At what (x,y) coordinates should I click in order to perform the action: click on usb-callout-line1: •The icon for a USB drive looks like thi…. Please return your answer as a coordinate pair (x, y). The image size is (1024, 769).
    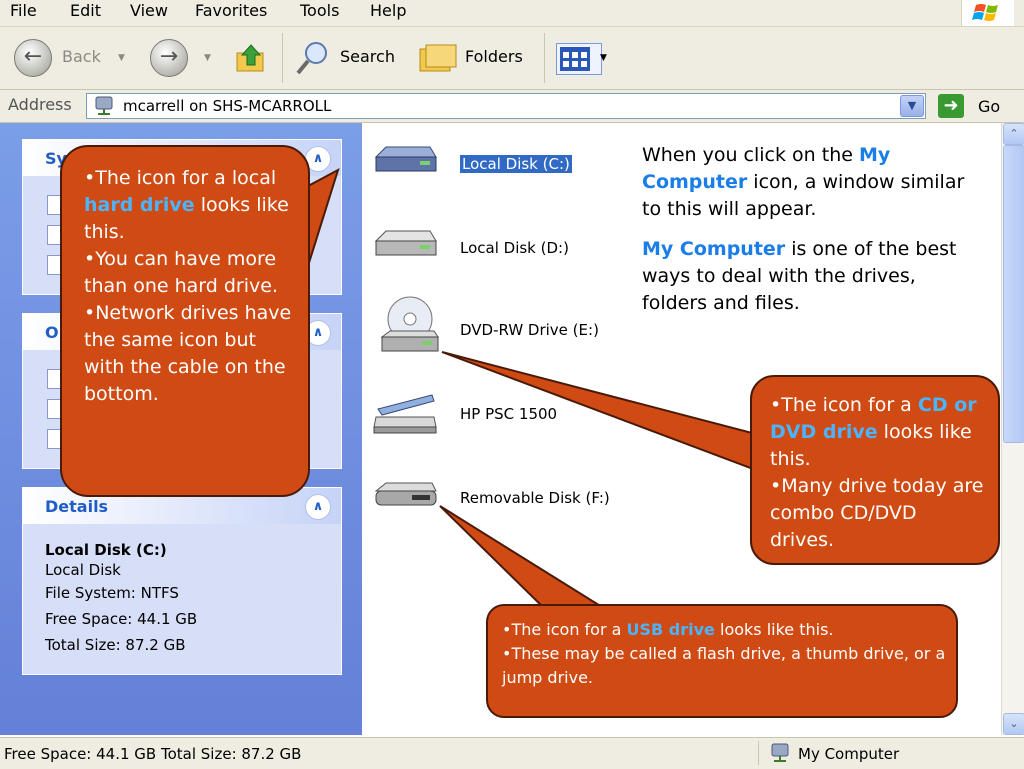
    Looking at the image, I should click on (668, 629).